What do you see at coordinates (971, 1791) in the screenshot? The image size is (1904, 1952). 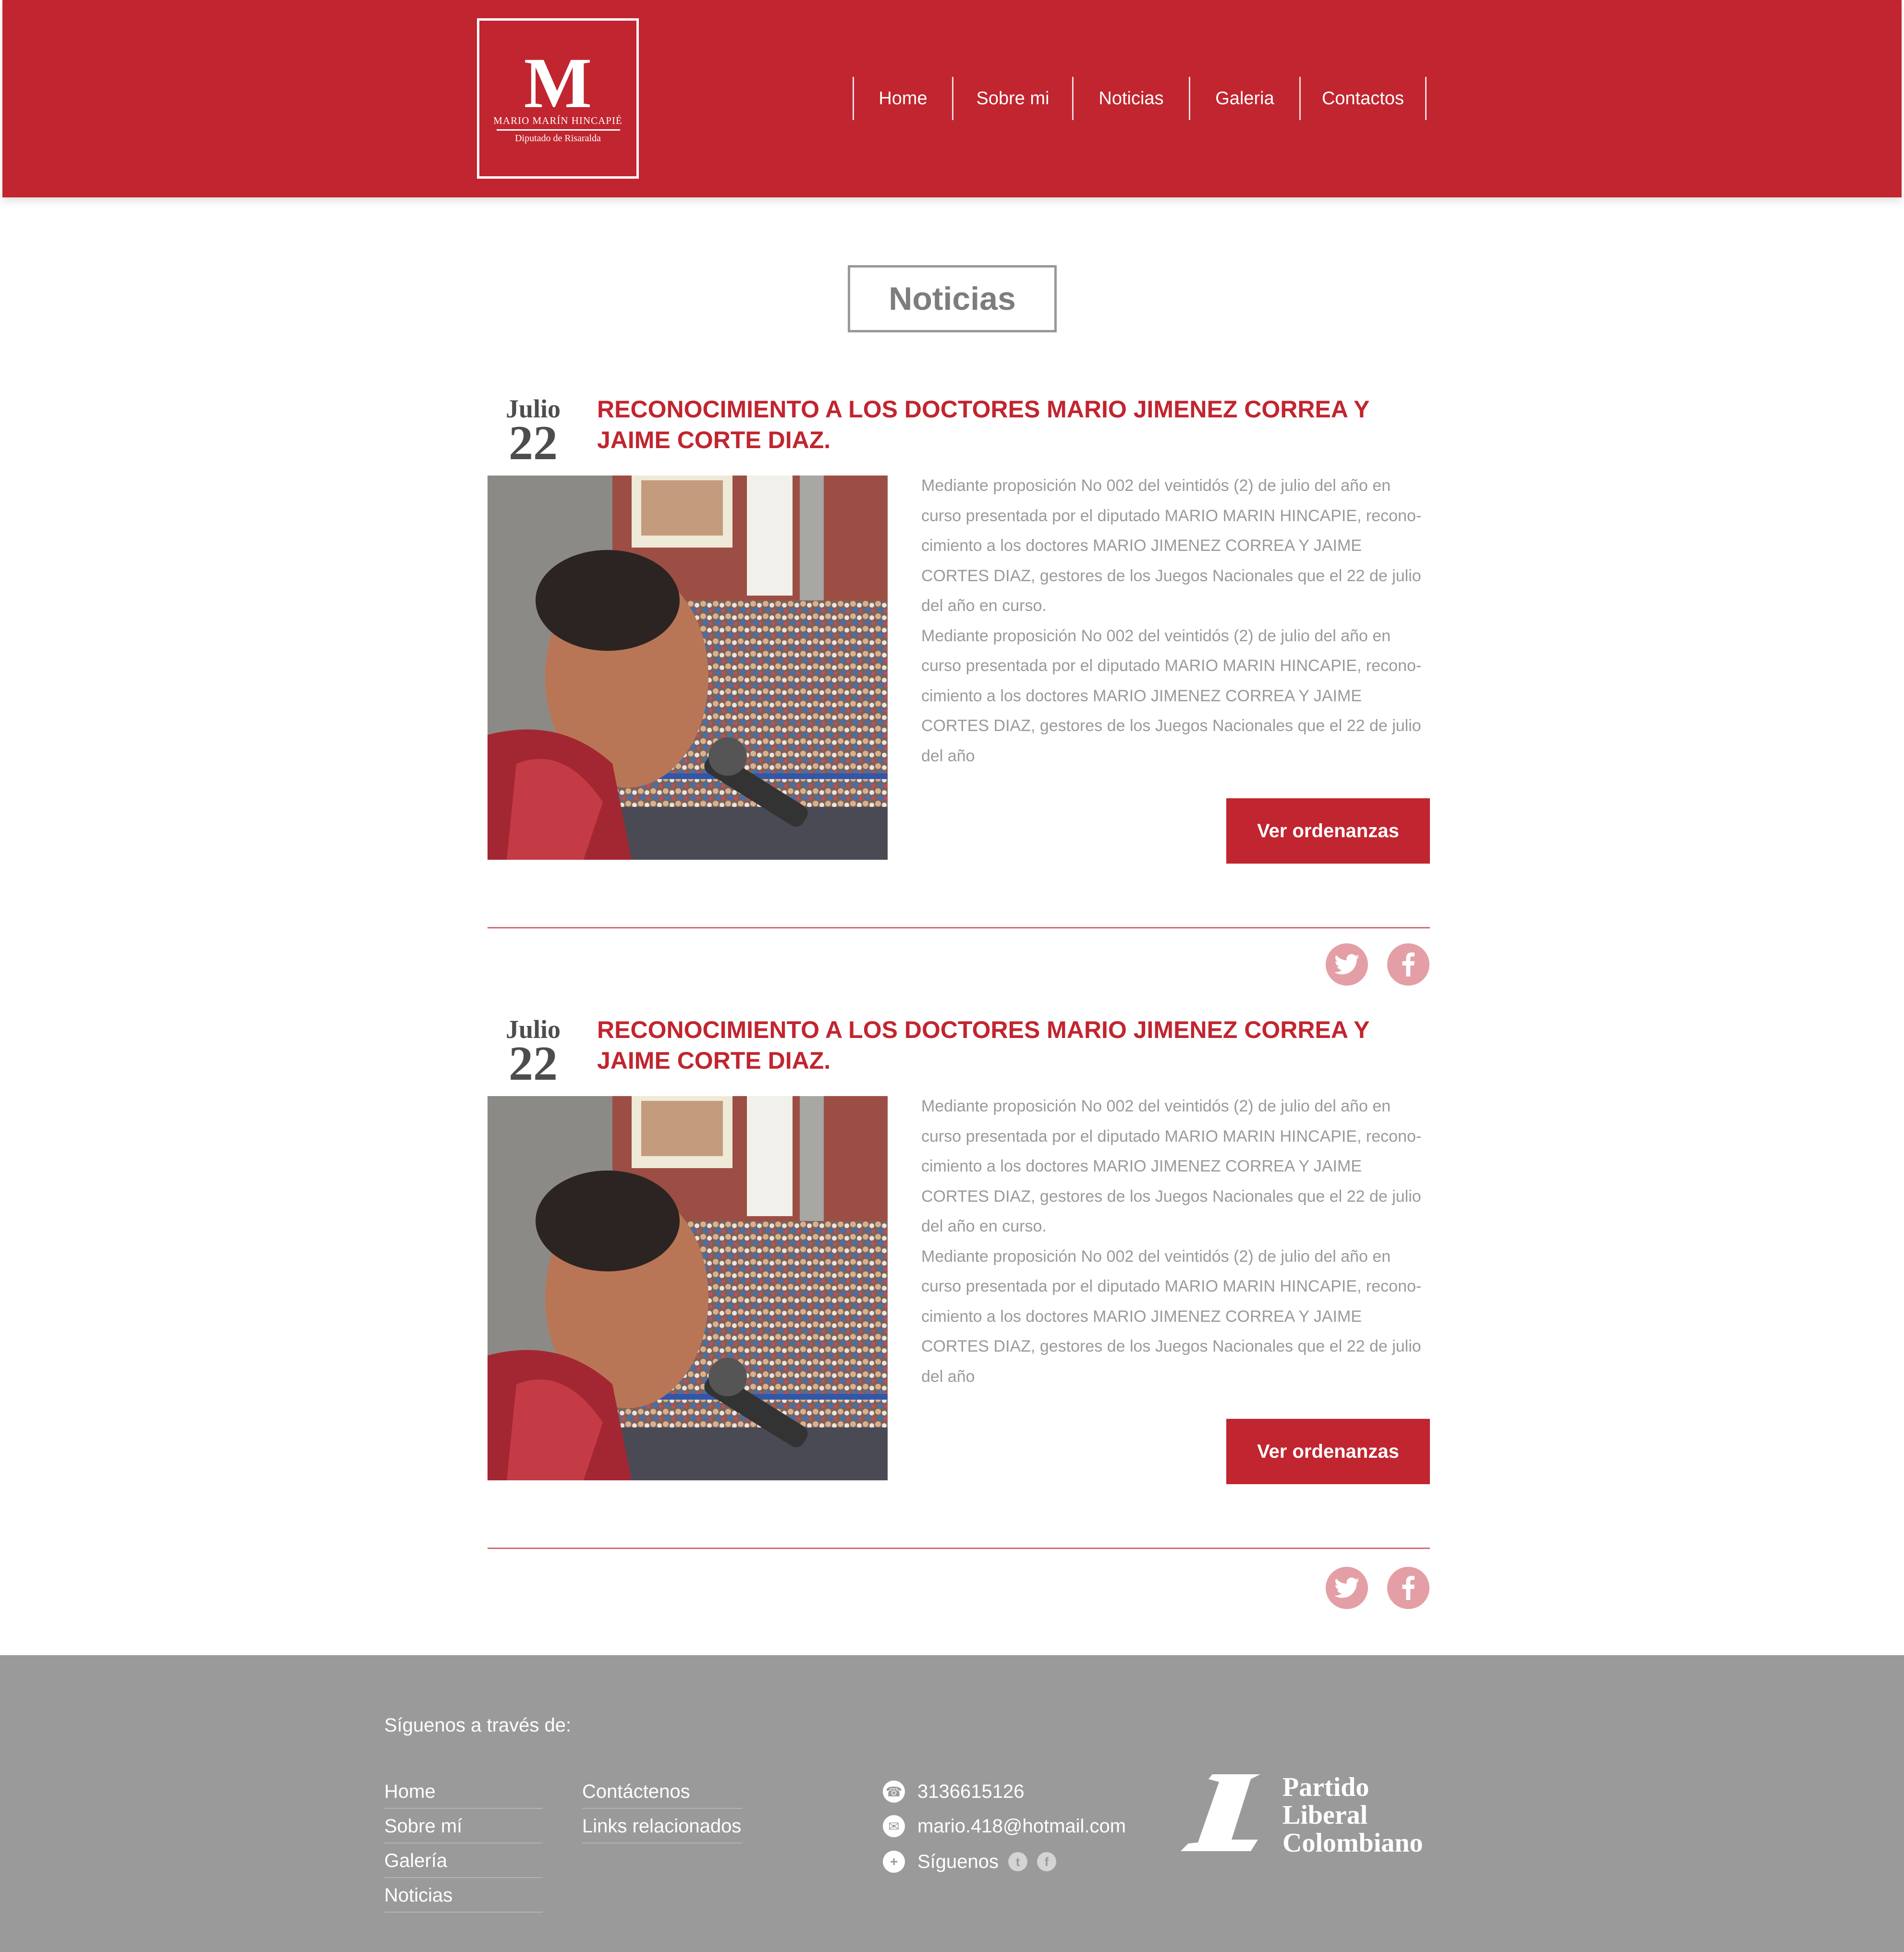 I see `phone-number: 3136615126` at bounding box center [971, 1791].